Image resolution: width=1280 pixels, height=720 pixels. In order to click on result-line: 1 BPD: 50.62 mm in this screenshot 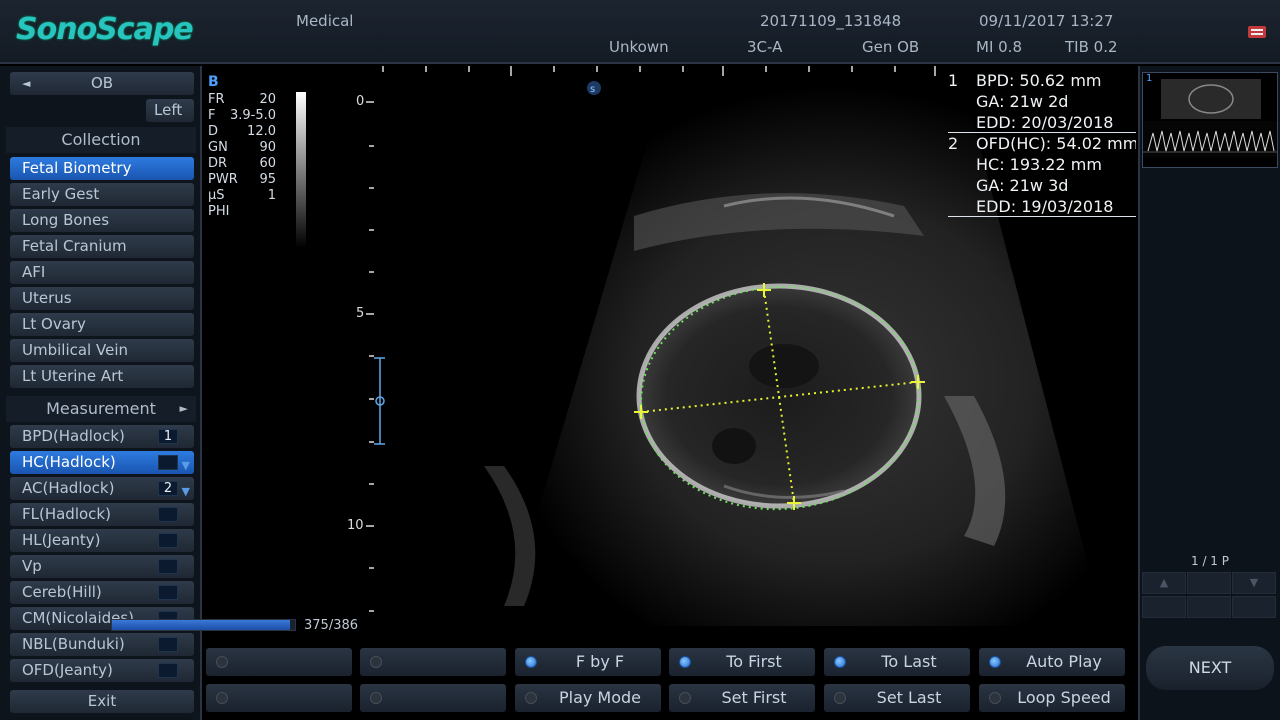, I will do `click(1042, 80)`.